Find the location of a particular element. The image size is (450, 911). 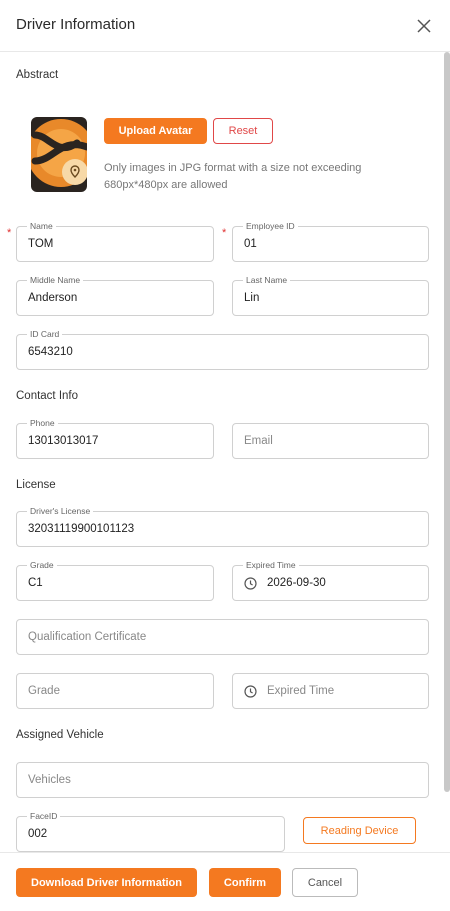

qualification-certificate-placeholder: Qualification Certificate is located at coordinates (87, 637).